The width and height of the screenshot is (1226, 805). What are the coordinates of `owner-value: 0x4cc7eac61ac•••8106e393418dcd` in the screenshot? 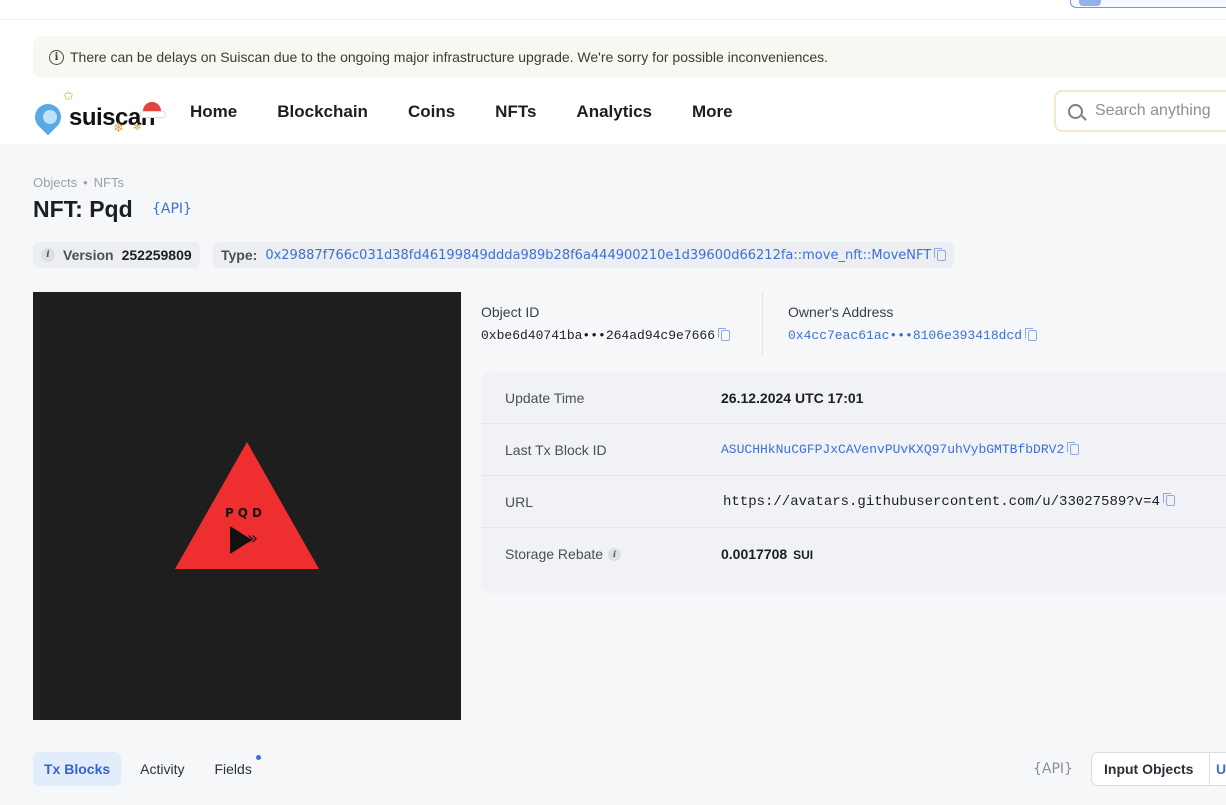 It's located at (913, 335).